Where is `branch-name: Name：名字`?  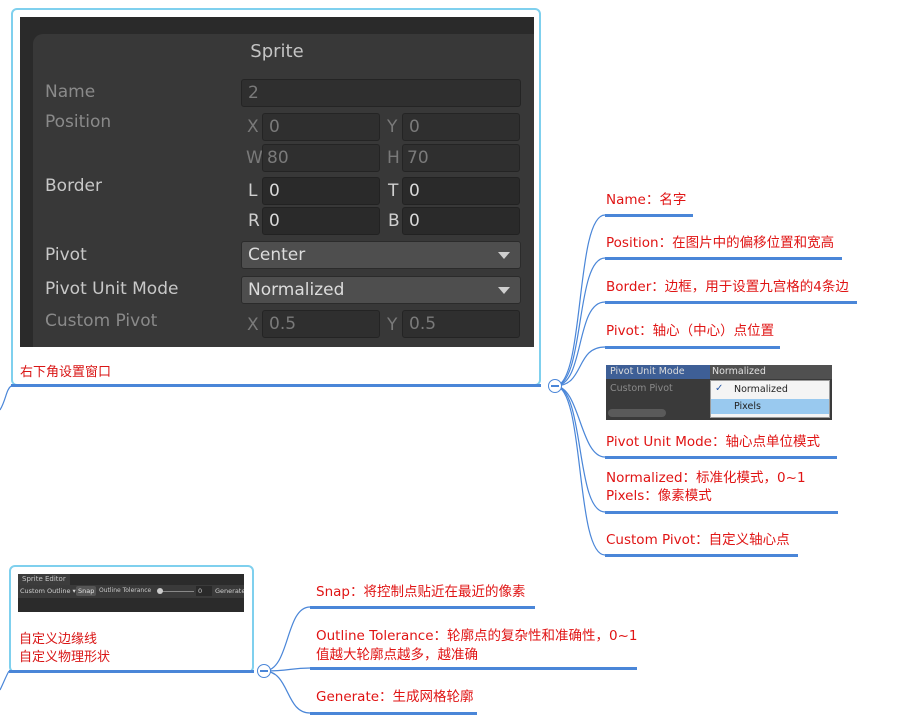
branch-name: Name：名字 is located at coordinates (646, 200).